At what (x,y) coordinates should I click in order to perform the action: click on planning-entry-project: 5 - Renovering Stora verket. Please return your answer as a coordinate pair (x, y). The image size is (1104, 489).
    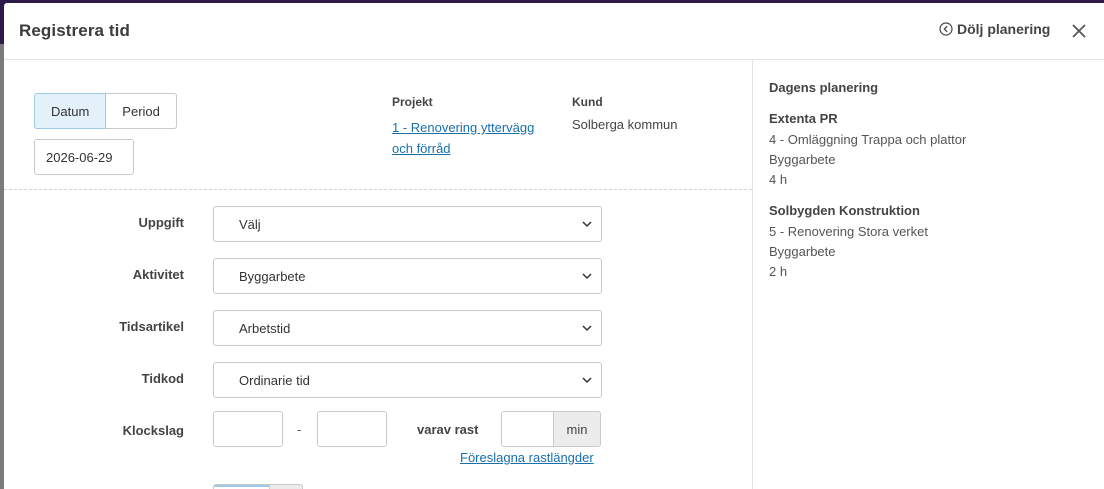
    Looking at the image, I should click on (848, 231).